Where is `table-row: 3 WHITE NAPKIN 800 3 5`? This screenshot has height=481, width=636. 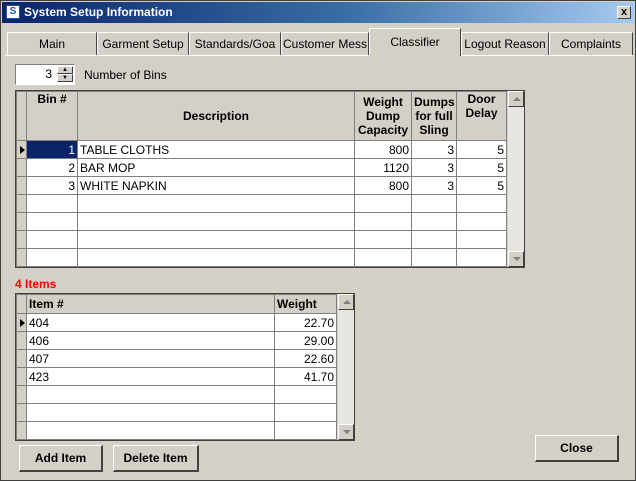
table-row: 3 WHITE NAPKIN 800 3 5 is located at coordinates (261, 185).